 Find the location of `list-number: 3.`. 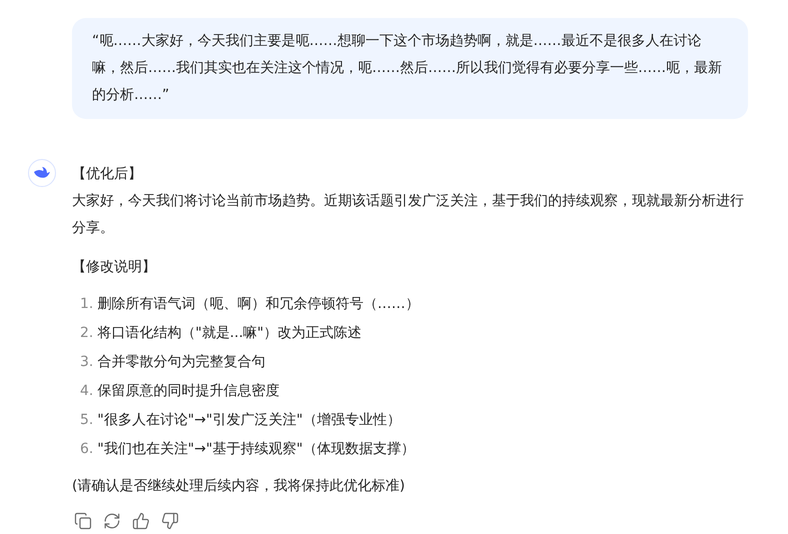

list-number: 3. is located at coordinates (87, 362).